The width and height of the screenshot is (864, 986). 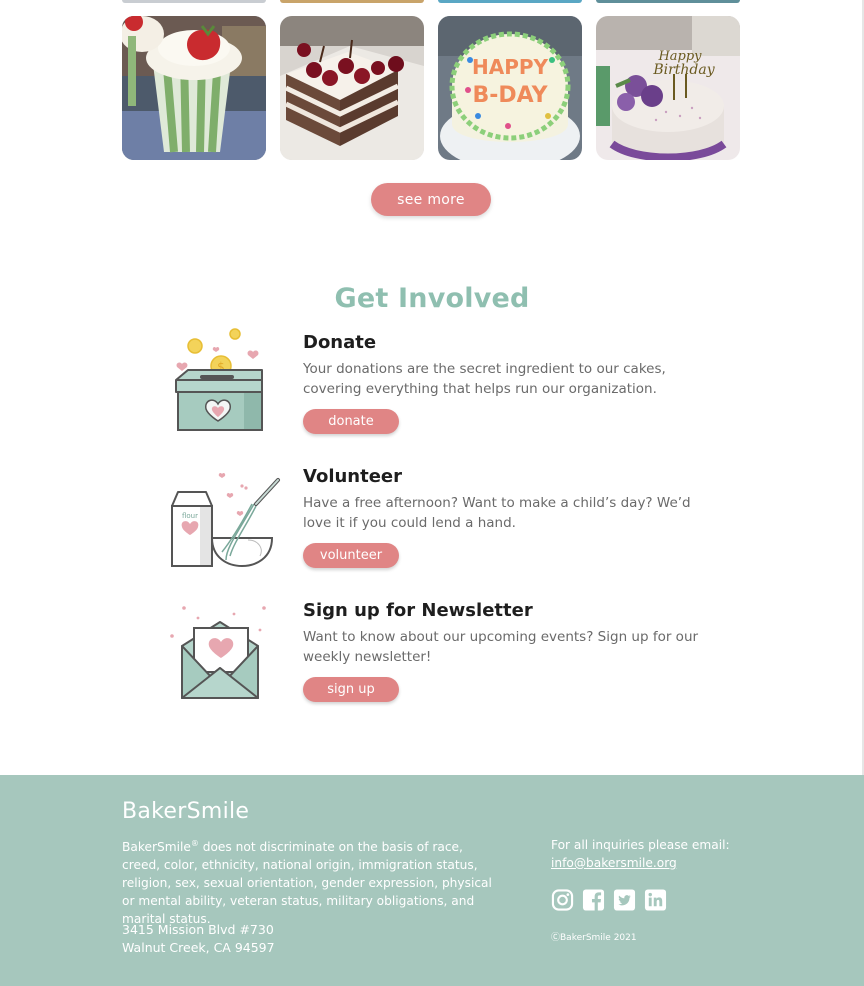 What do you see at coordinates (353, 476) in the screenshot?
I see `volunteer-title: Volunteer` at bounding box center [353, 476].